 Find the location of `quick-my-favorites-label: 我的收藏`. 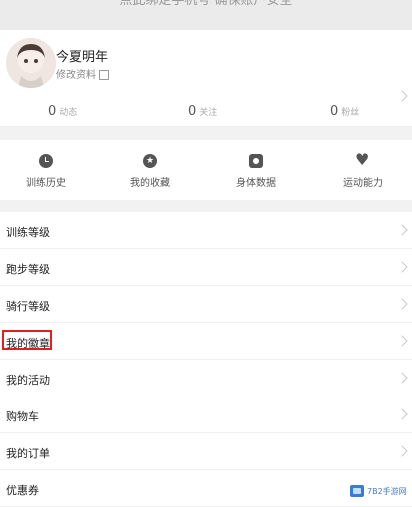

quick-my-favorites-label: 我的收藏 is located at coordinates (150, 183).